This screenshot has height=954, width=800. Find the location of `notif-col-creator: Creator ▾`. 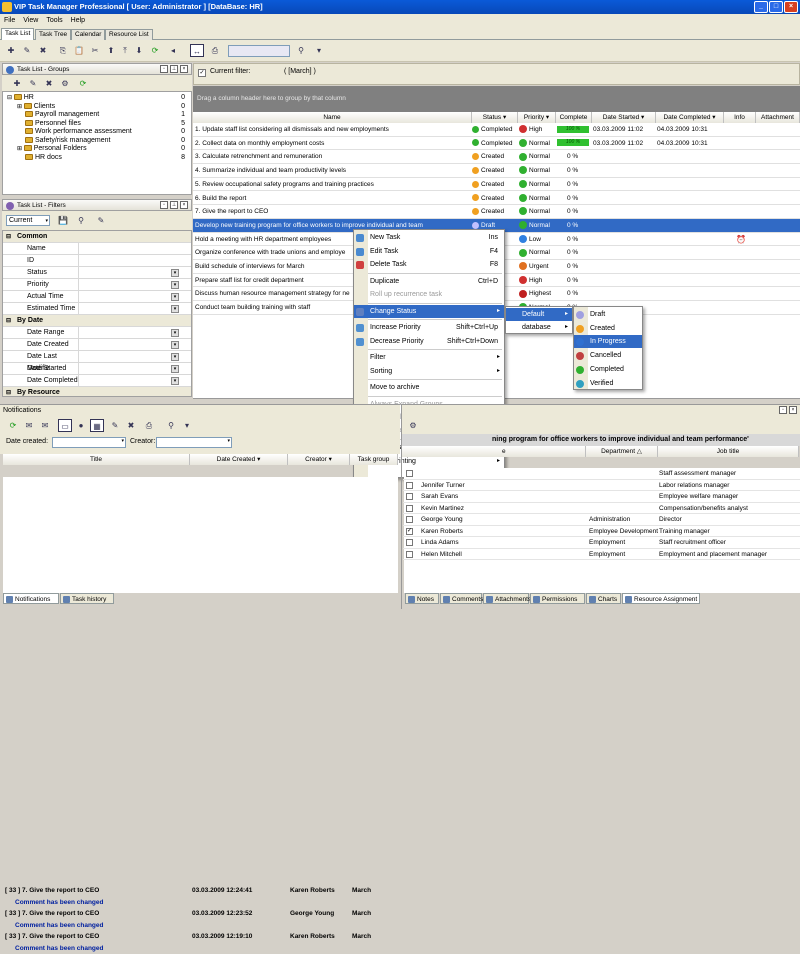

notif-col-creator: Creator ▾ is located at coordinates (319, 459).